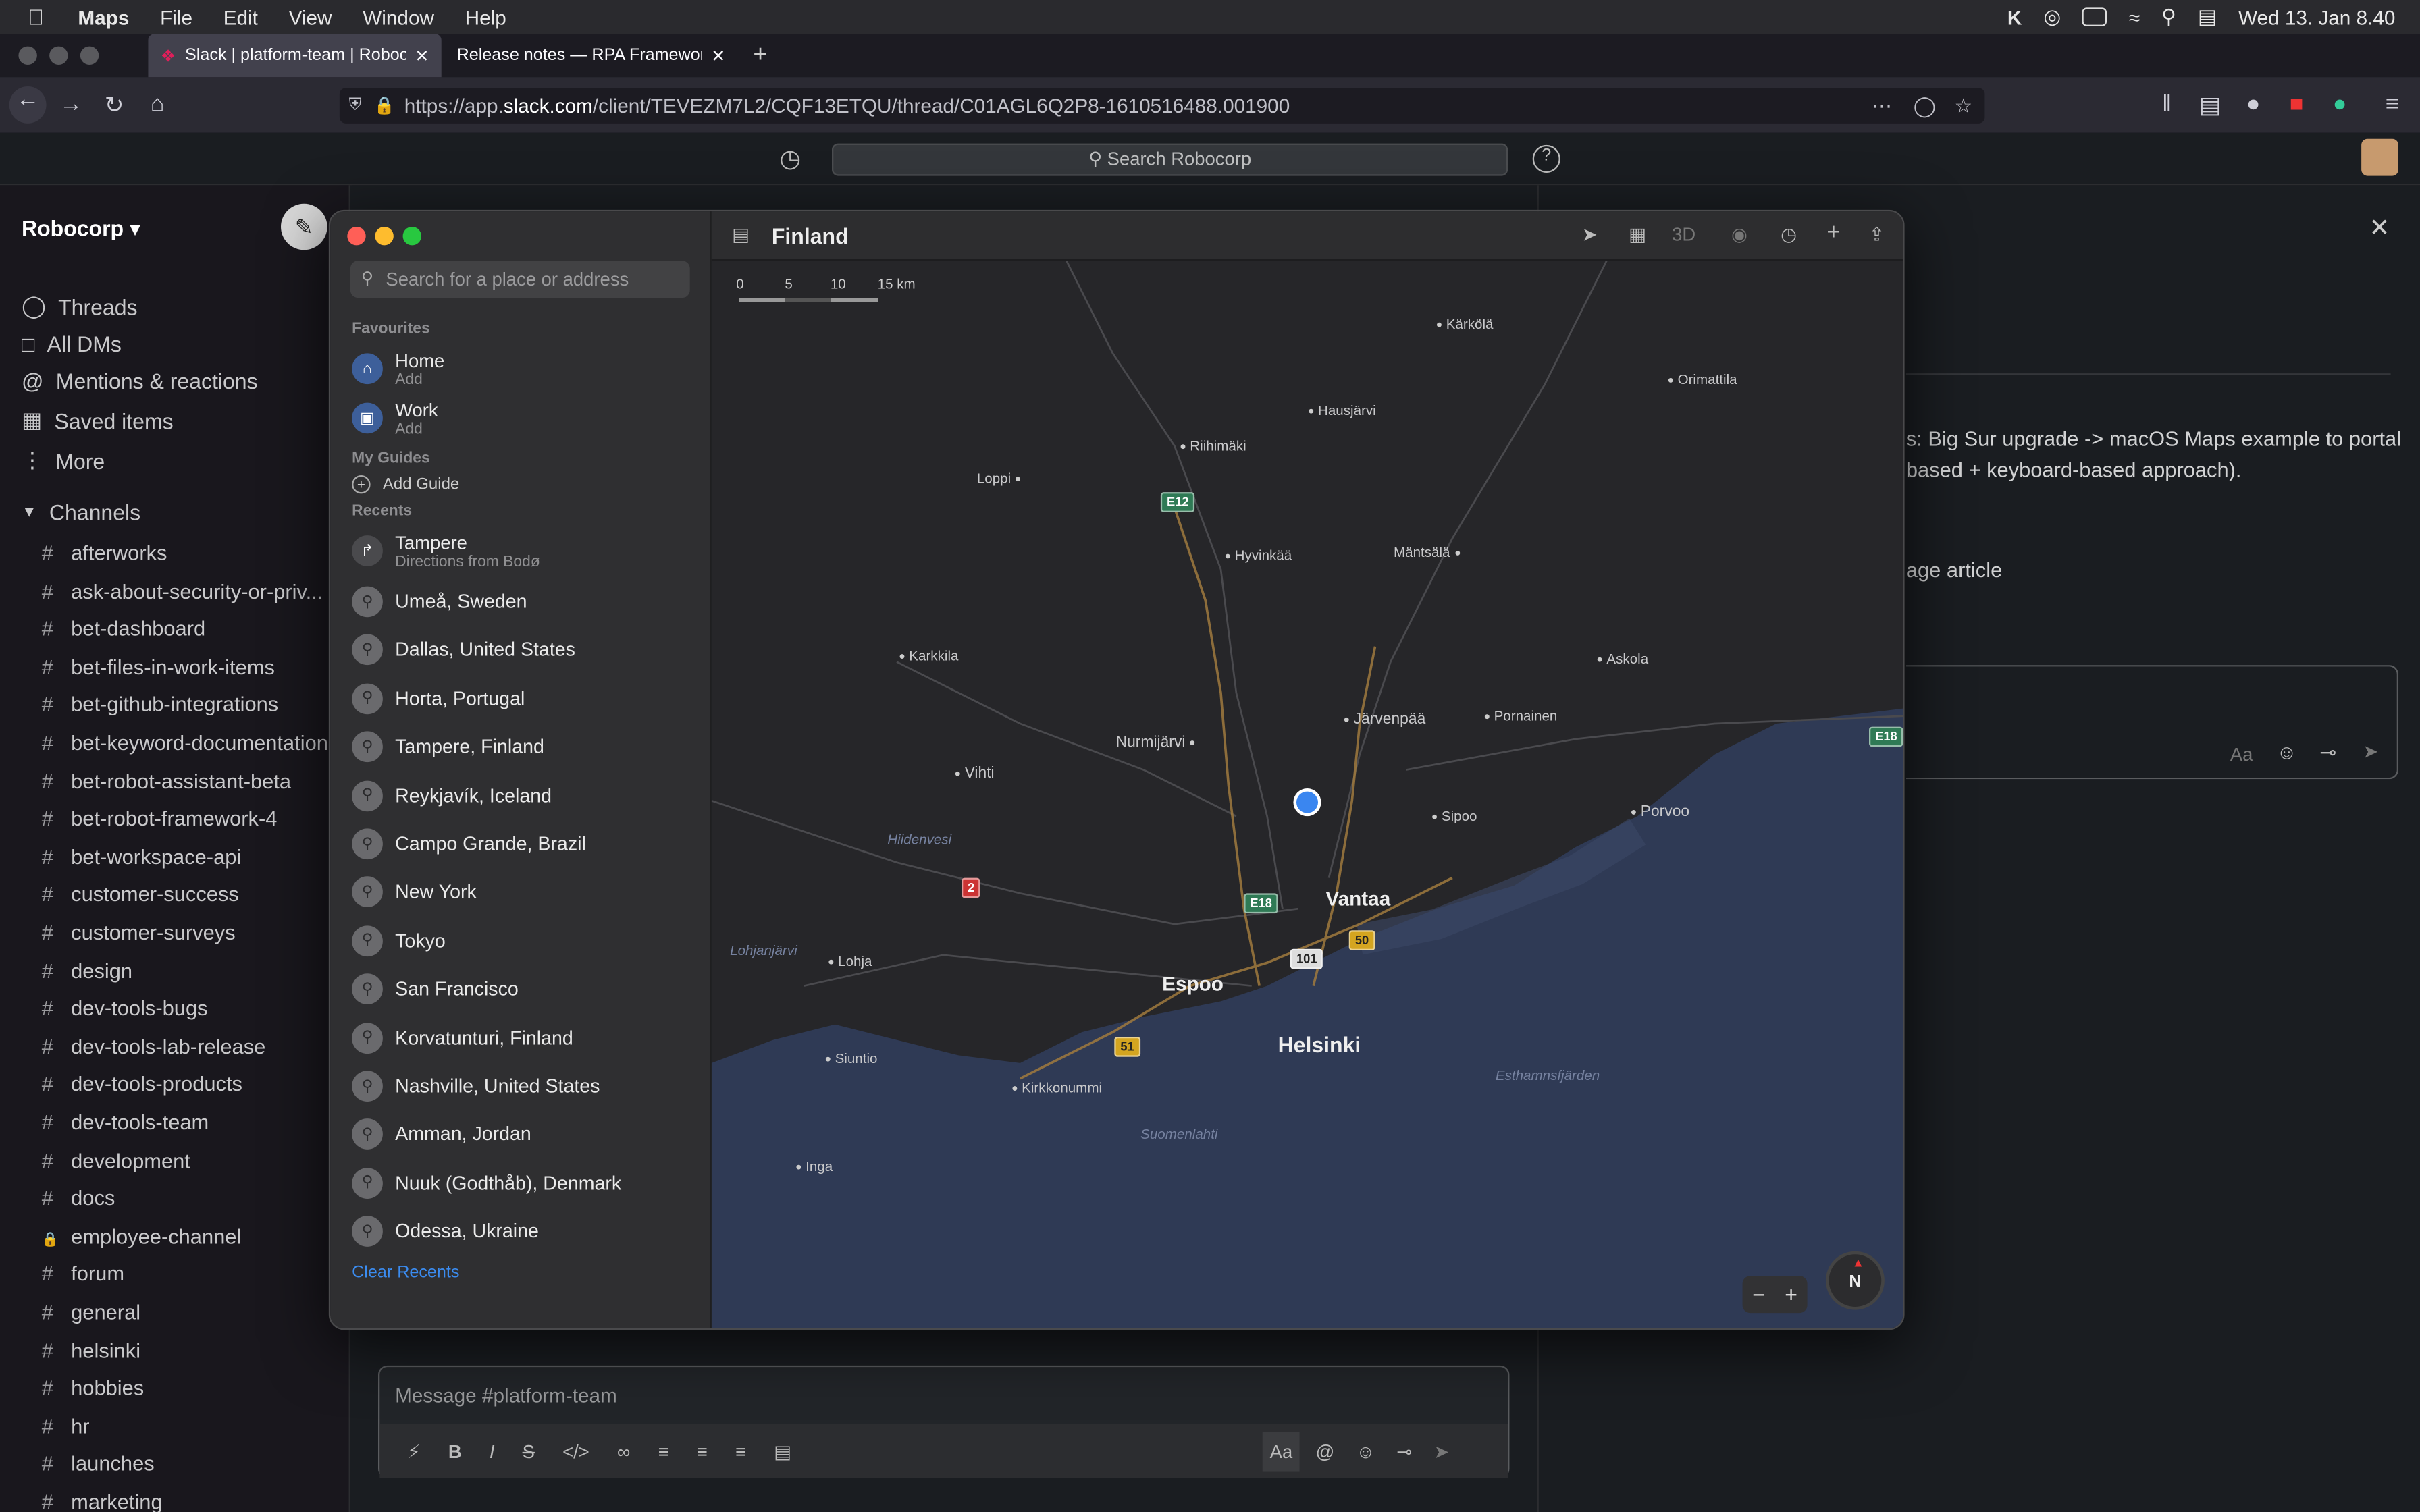 This screenshot has width=2420, height=1512. What do you see at coordinates (506, 1395) in the screenshot?
I see `message-input: Message #platform-team` at bounding box center [506, 1395].